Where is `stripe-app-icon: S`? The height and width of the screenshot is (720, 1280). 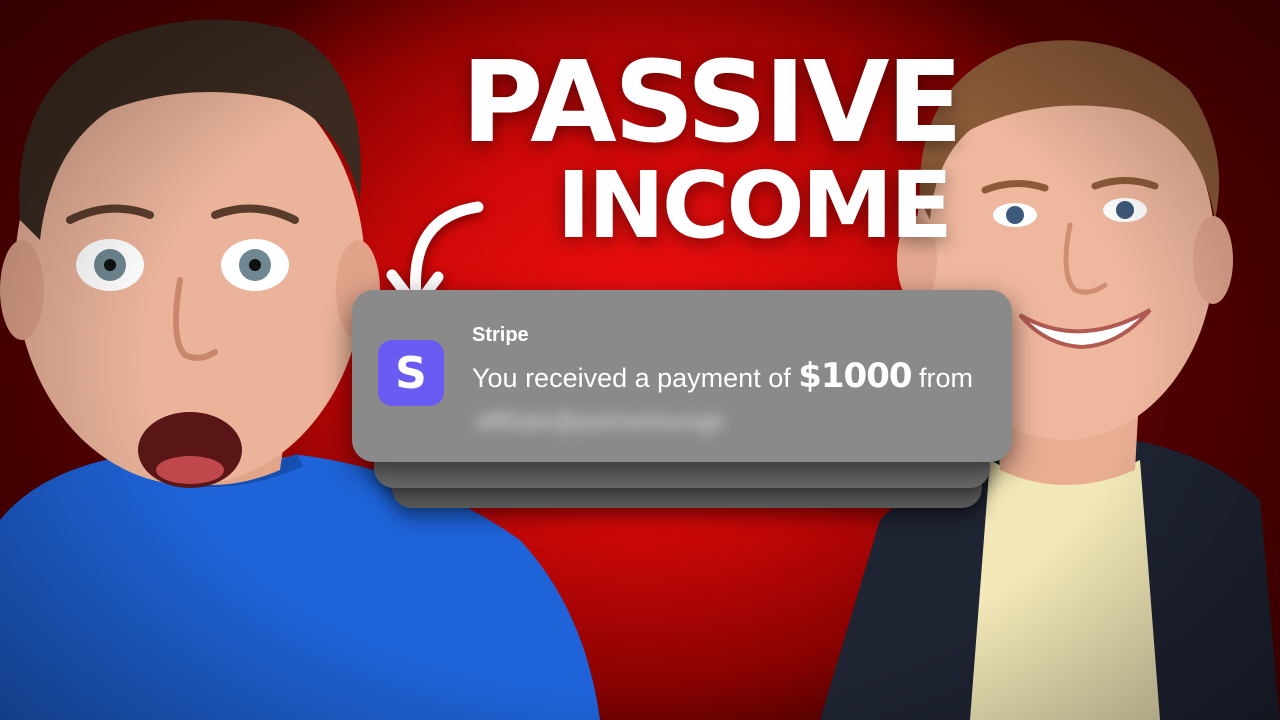 stripe-app-icon: S is located at coordinates (411, 373).